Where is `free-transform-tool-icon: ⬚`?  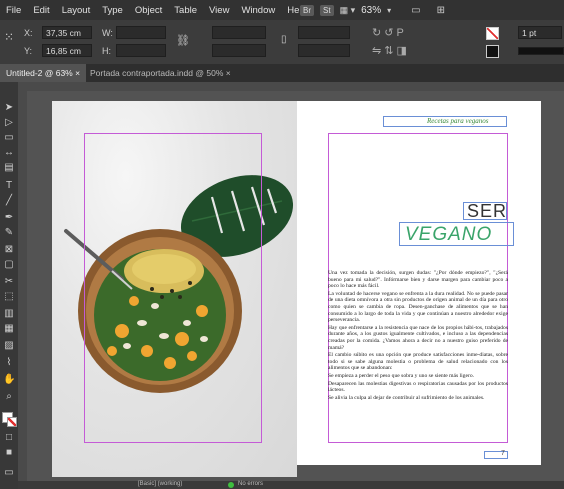
free-transform-tool-icon: ⬚ is located at coordinates (9, 297).